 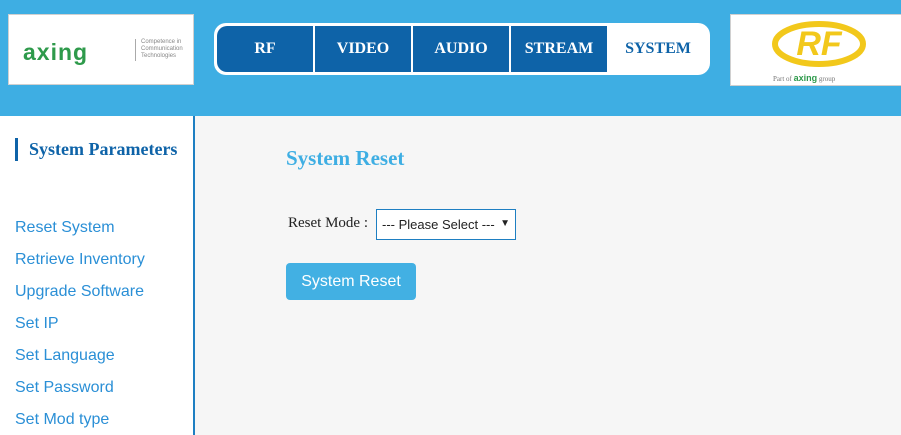 What do you see at coordinates (65, 356) in the screenshot?
I see `sidebar-item-set-language: Set Language` at bounding box center [65, 356].